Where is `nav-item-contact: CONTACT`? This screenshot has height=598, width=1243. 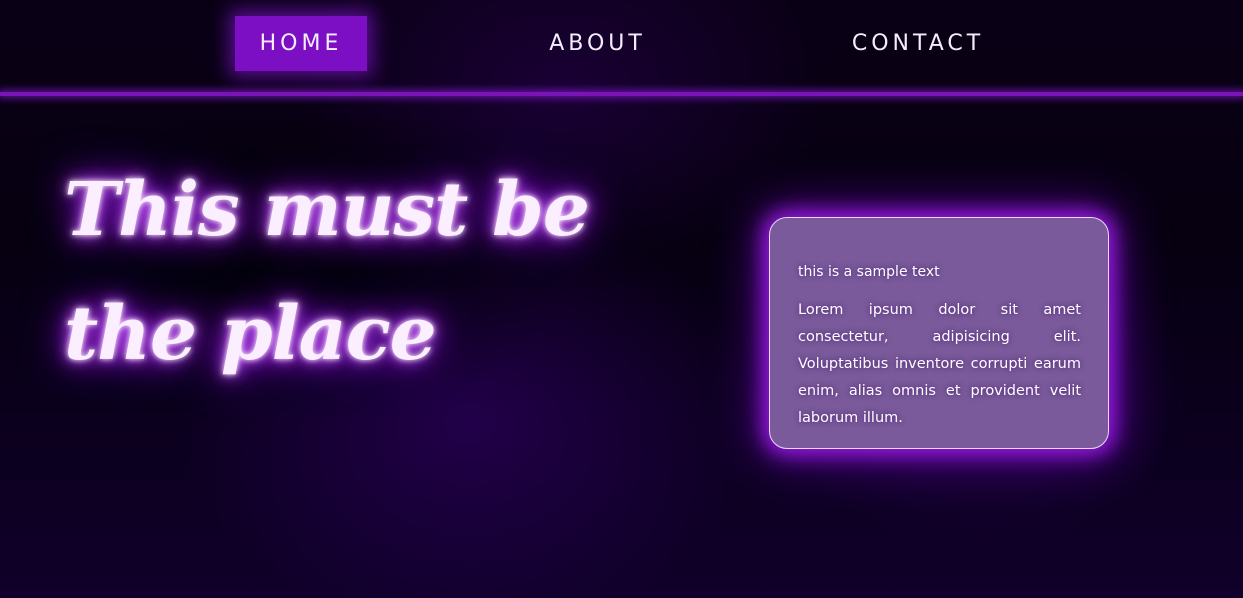
nav-item-contact: CONTACT is located at coordinates (918, 43).